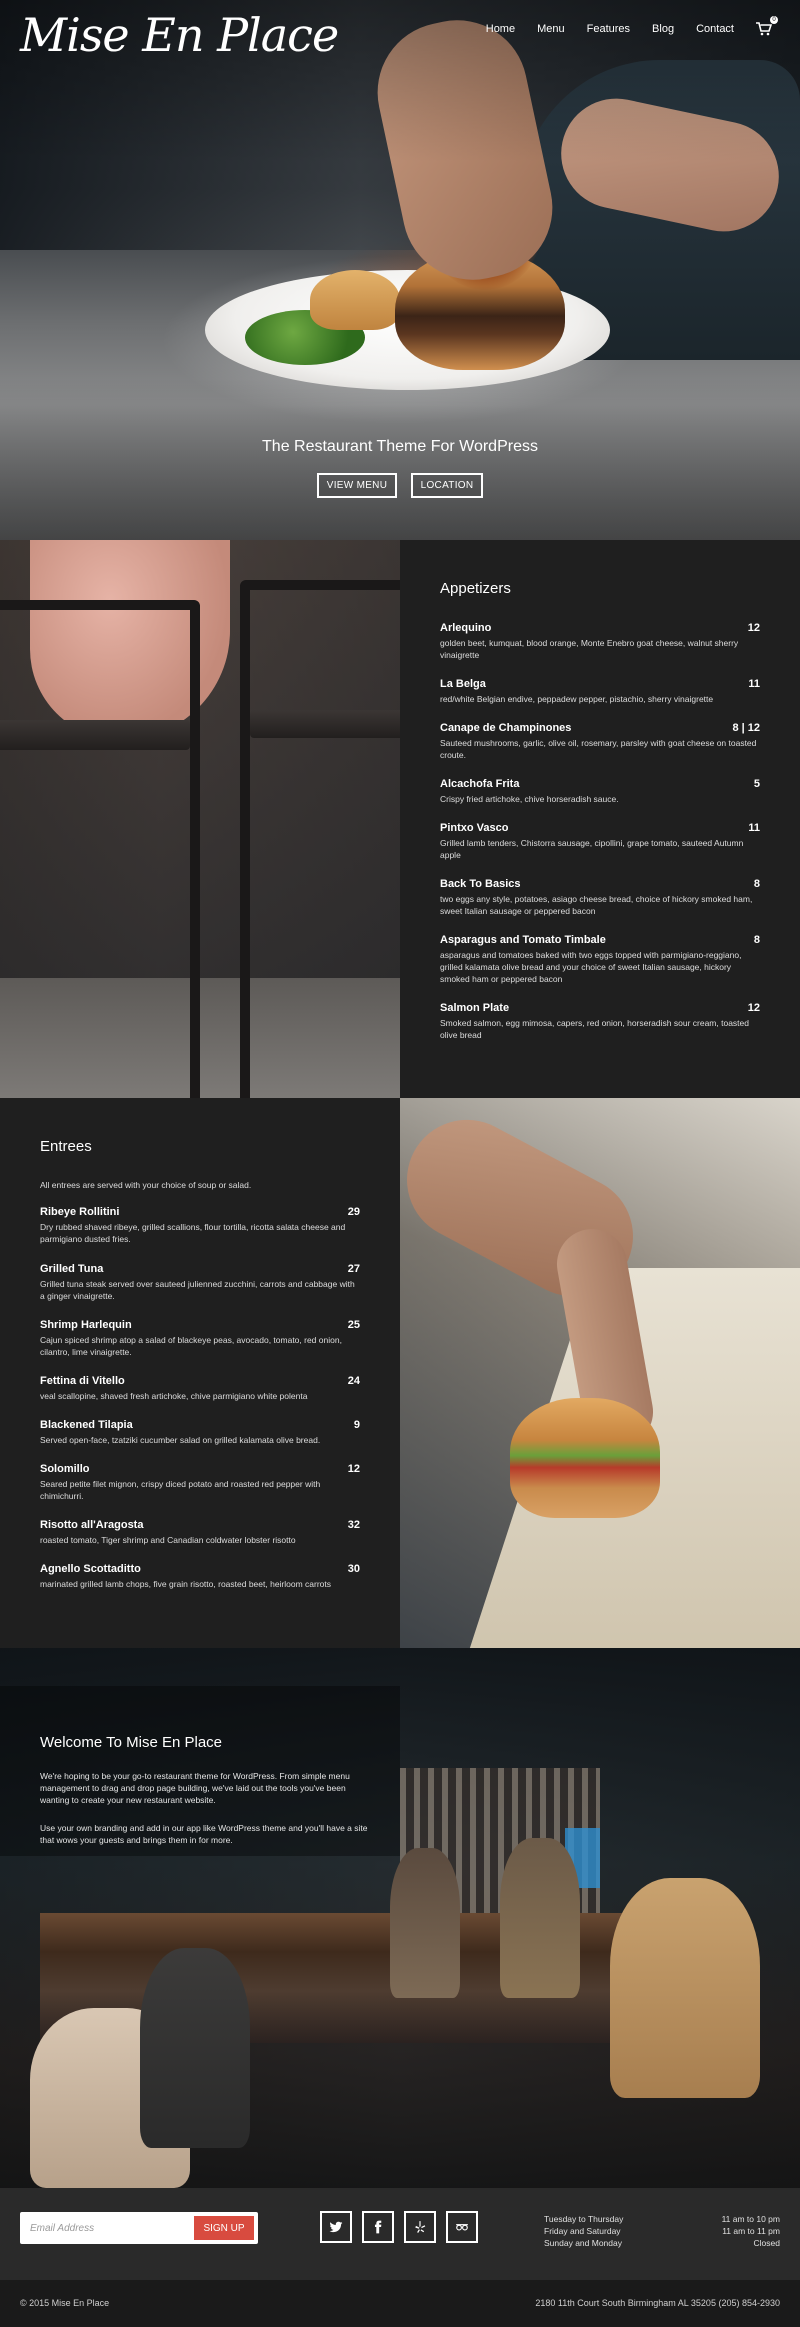 The image size is (800, 2327). I want to click on photo-burger, so click(585, 1458).